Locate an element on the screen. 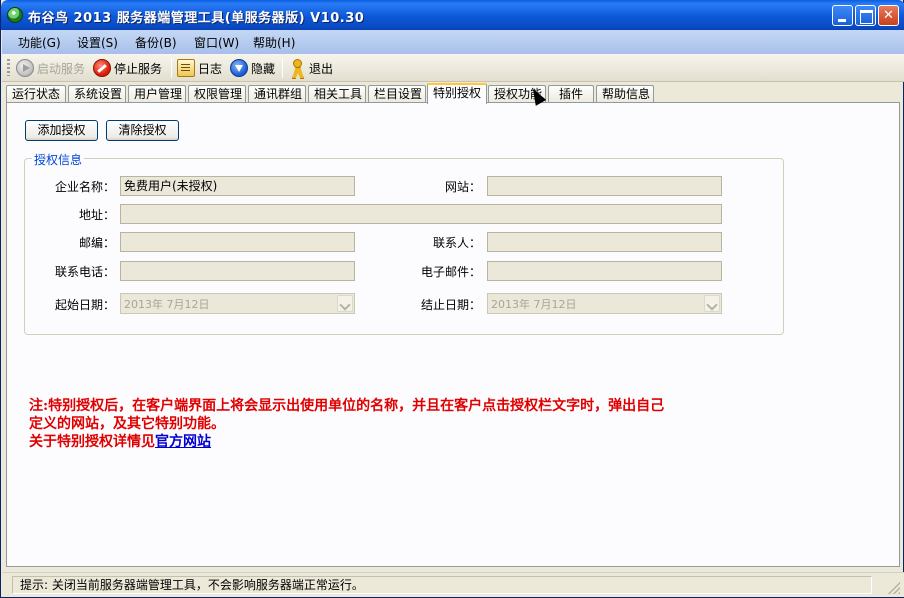  exit-button: 退出 is located at coordinates (310, 68).